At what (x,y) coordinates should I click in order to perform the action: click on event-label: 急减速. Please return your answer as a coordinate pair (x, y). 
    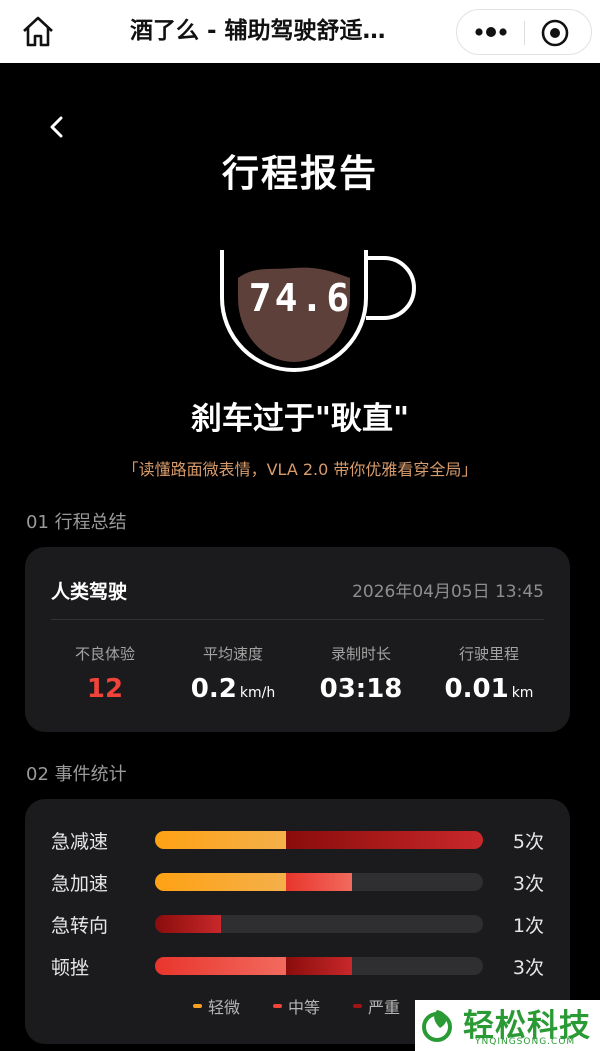
    Looking at the image, I should click on (80, 842).